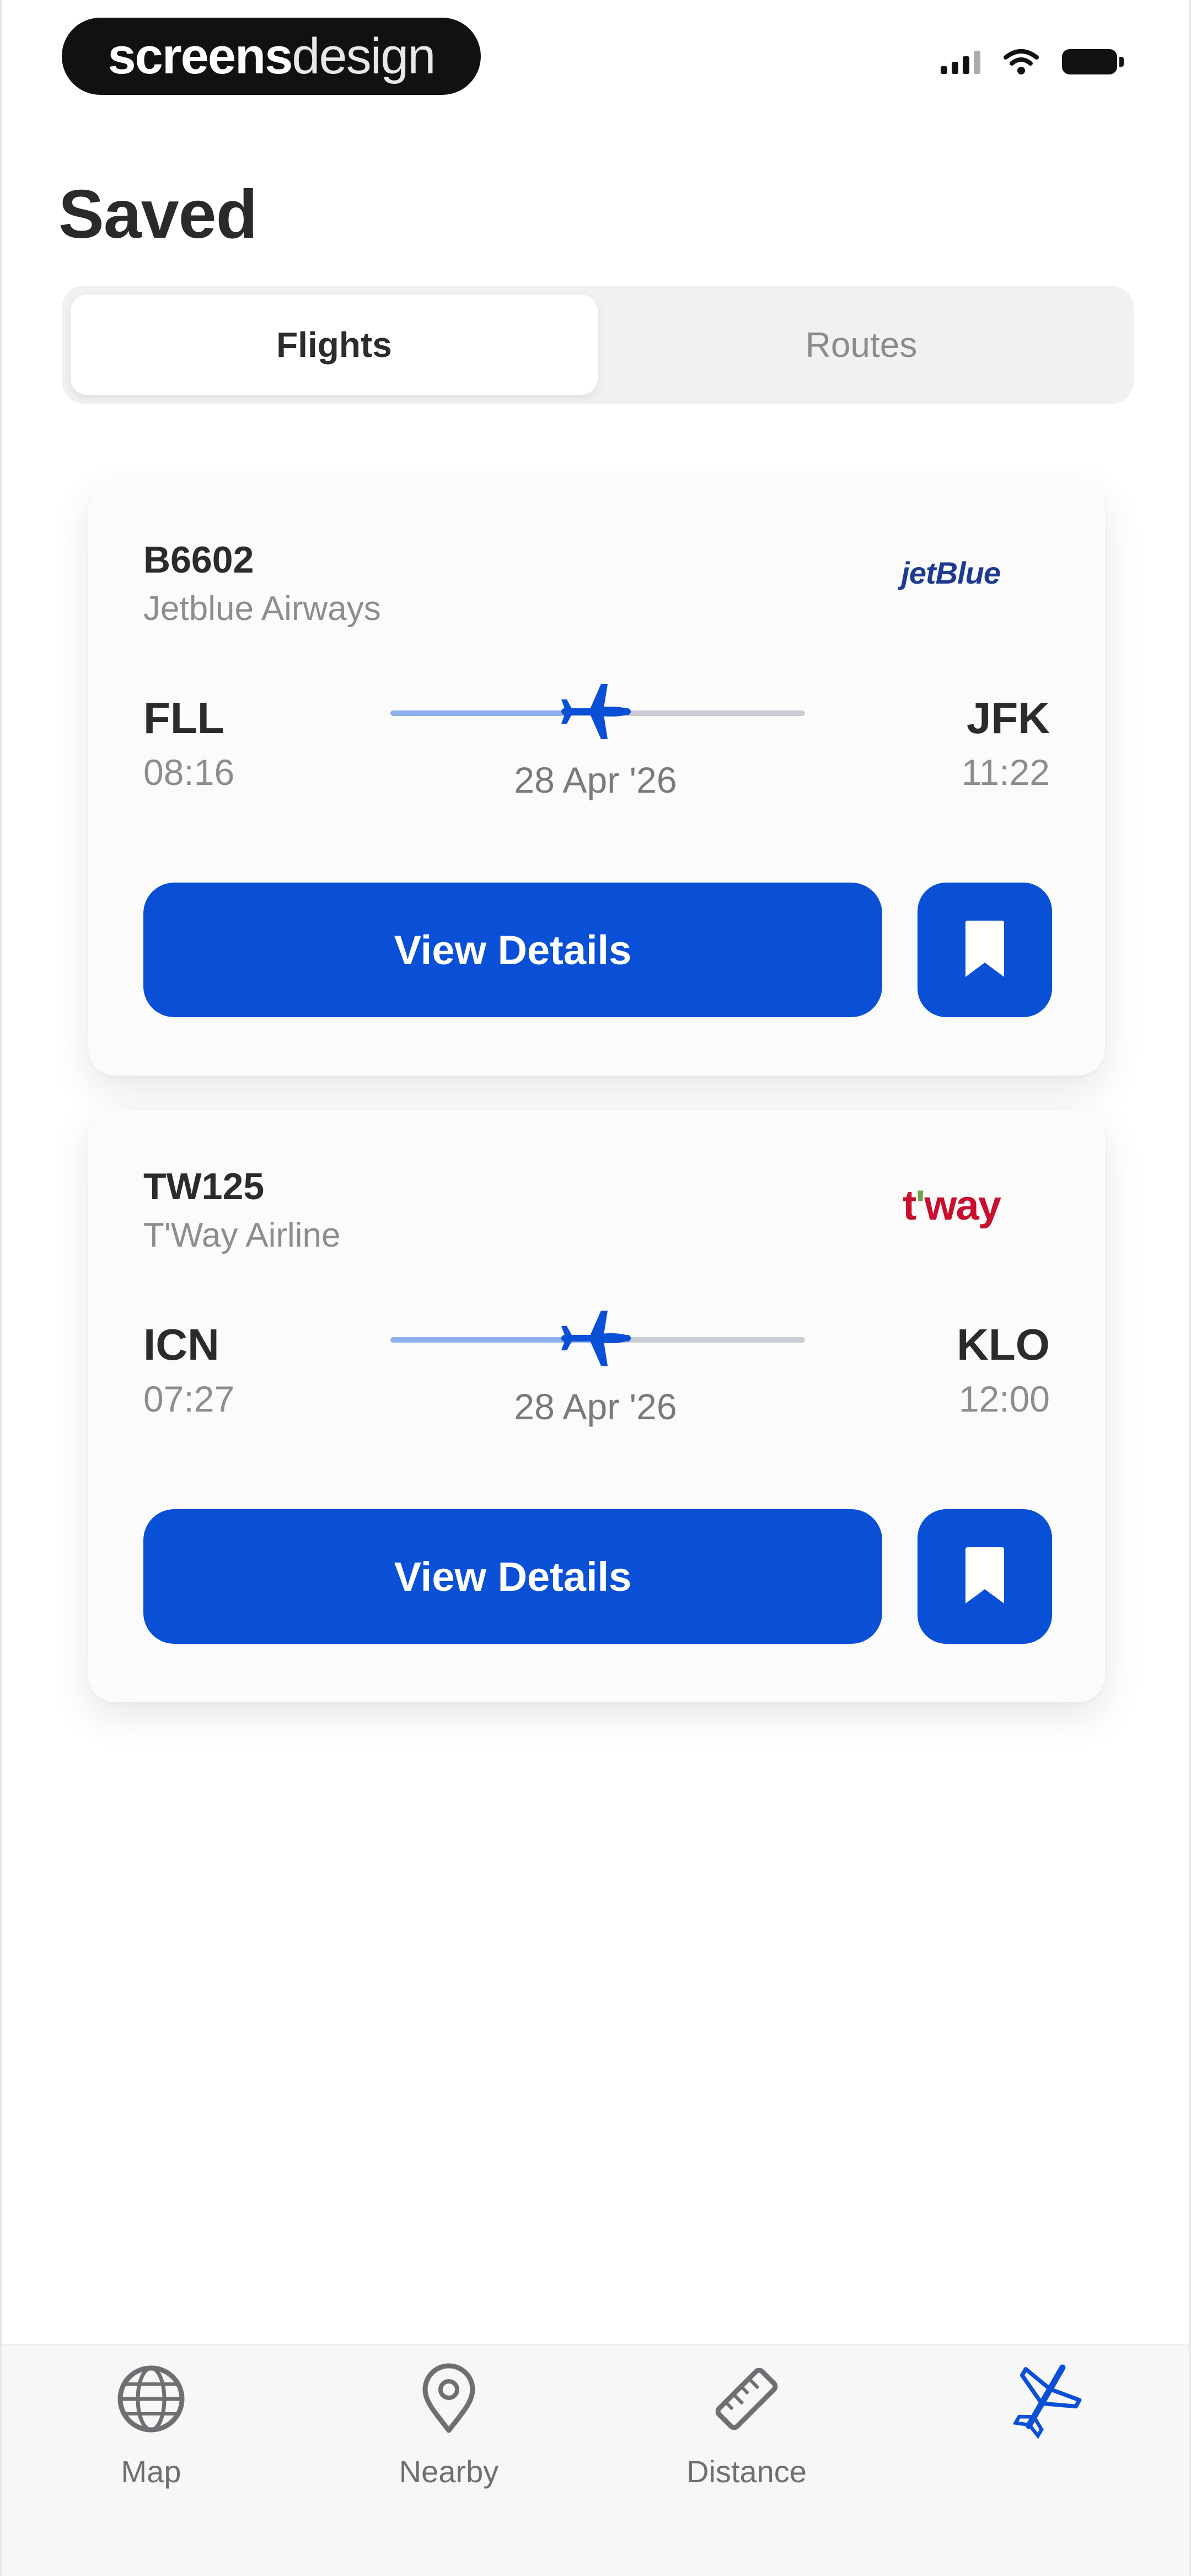 The image size is (1191, 2576). I want to click on tab-distance-label: Distance, so click(746, 2471).